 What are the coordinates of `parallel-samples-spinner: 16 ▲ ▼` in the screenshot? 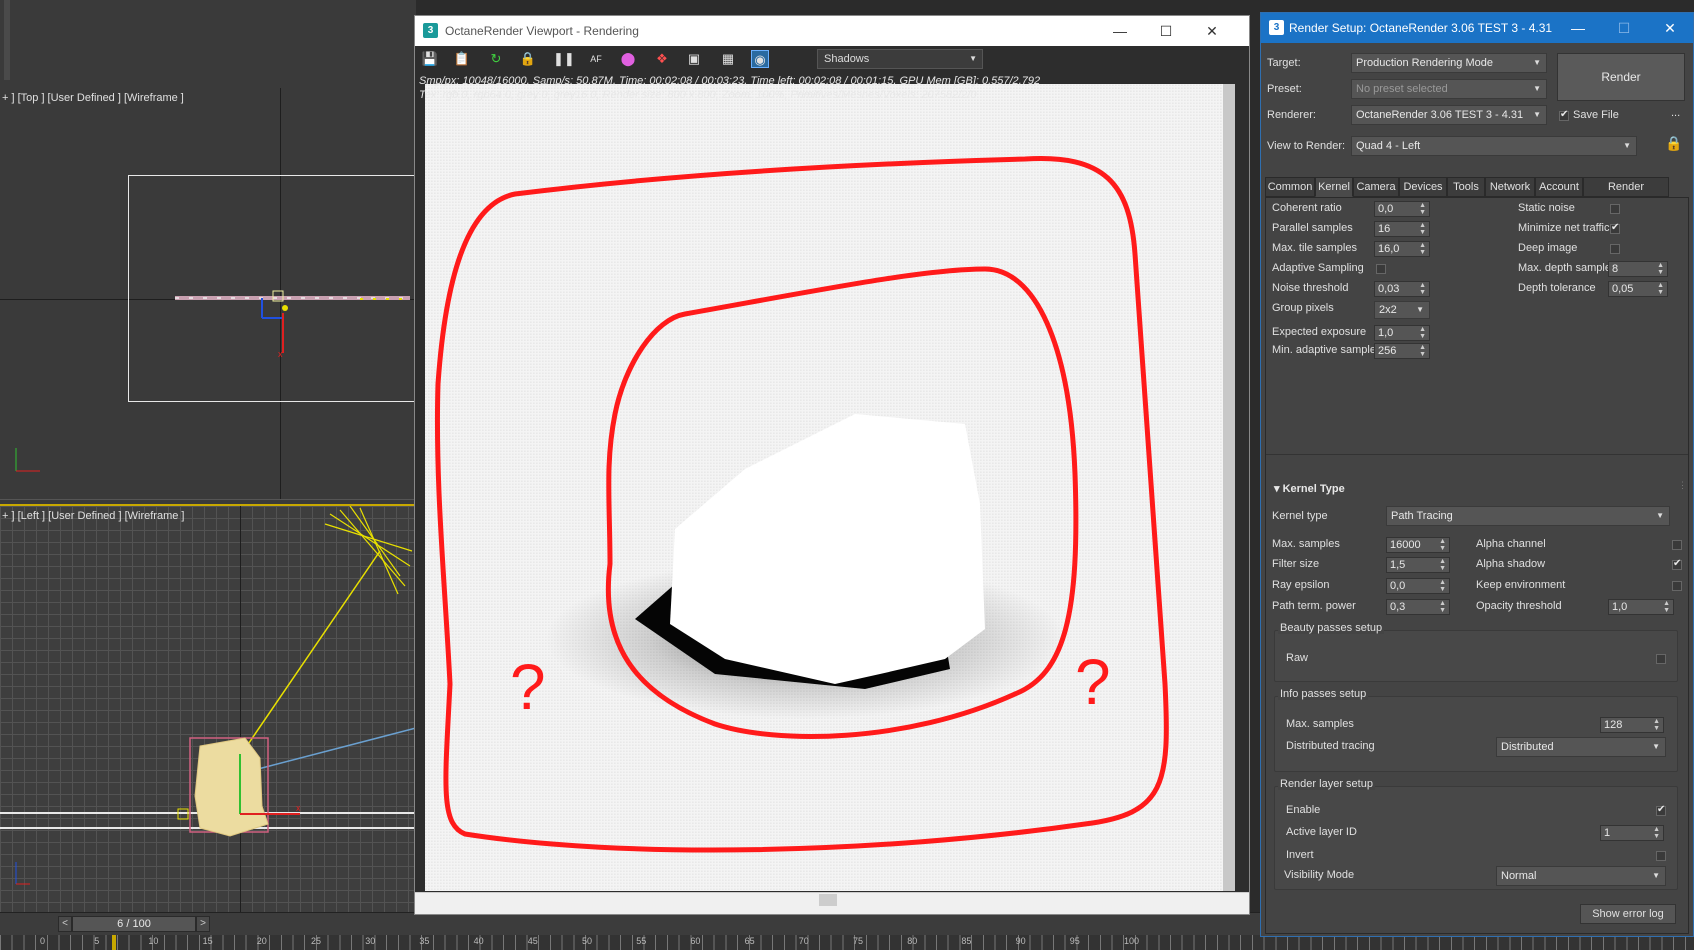 It's located at (1402, 229).